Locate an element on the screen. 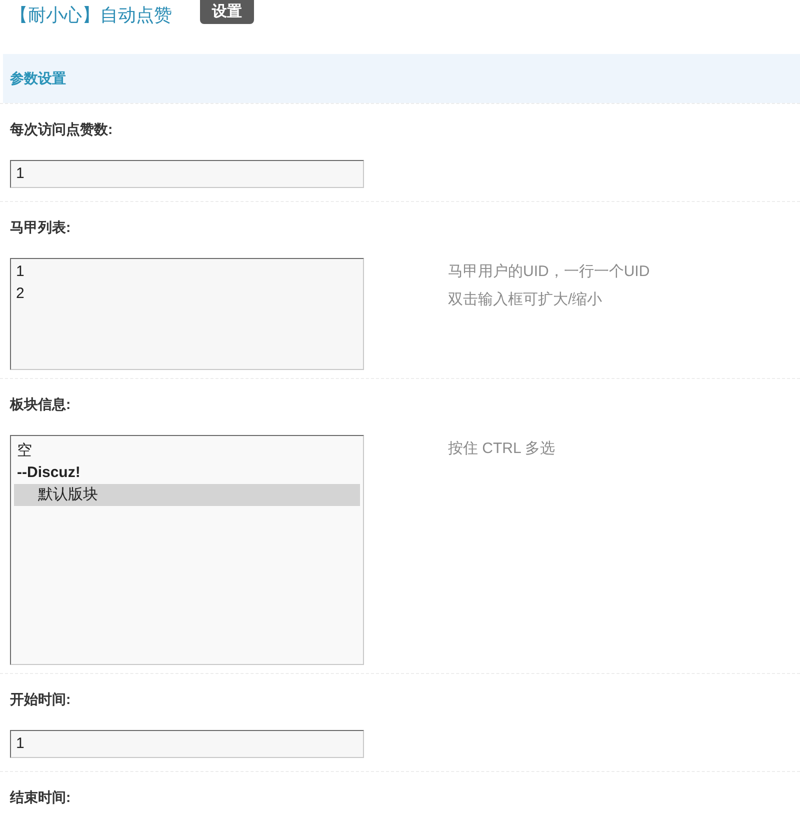 The height and width of the screenshot is (824, 800). textarea-field: 1 2 is located at coordinates (187, 314).